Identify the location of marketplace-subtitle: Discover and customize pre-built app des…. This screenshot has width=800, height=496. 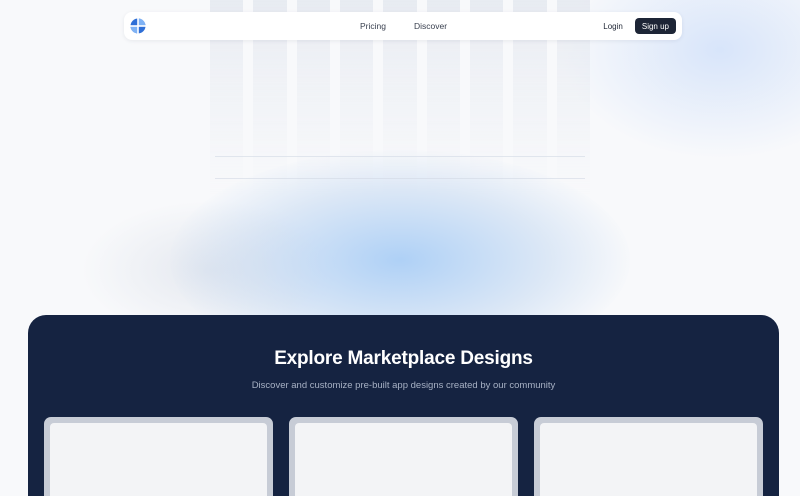
(403, 385).